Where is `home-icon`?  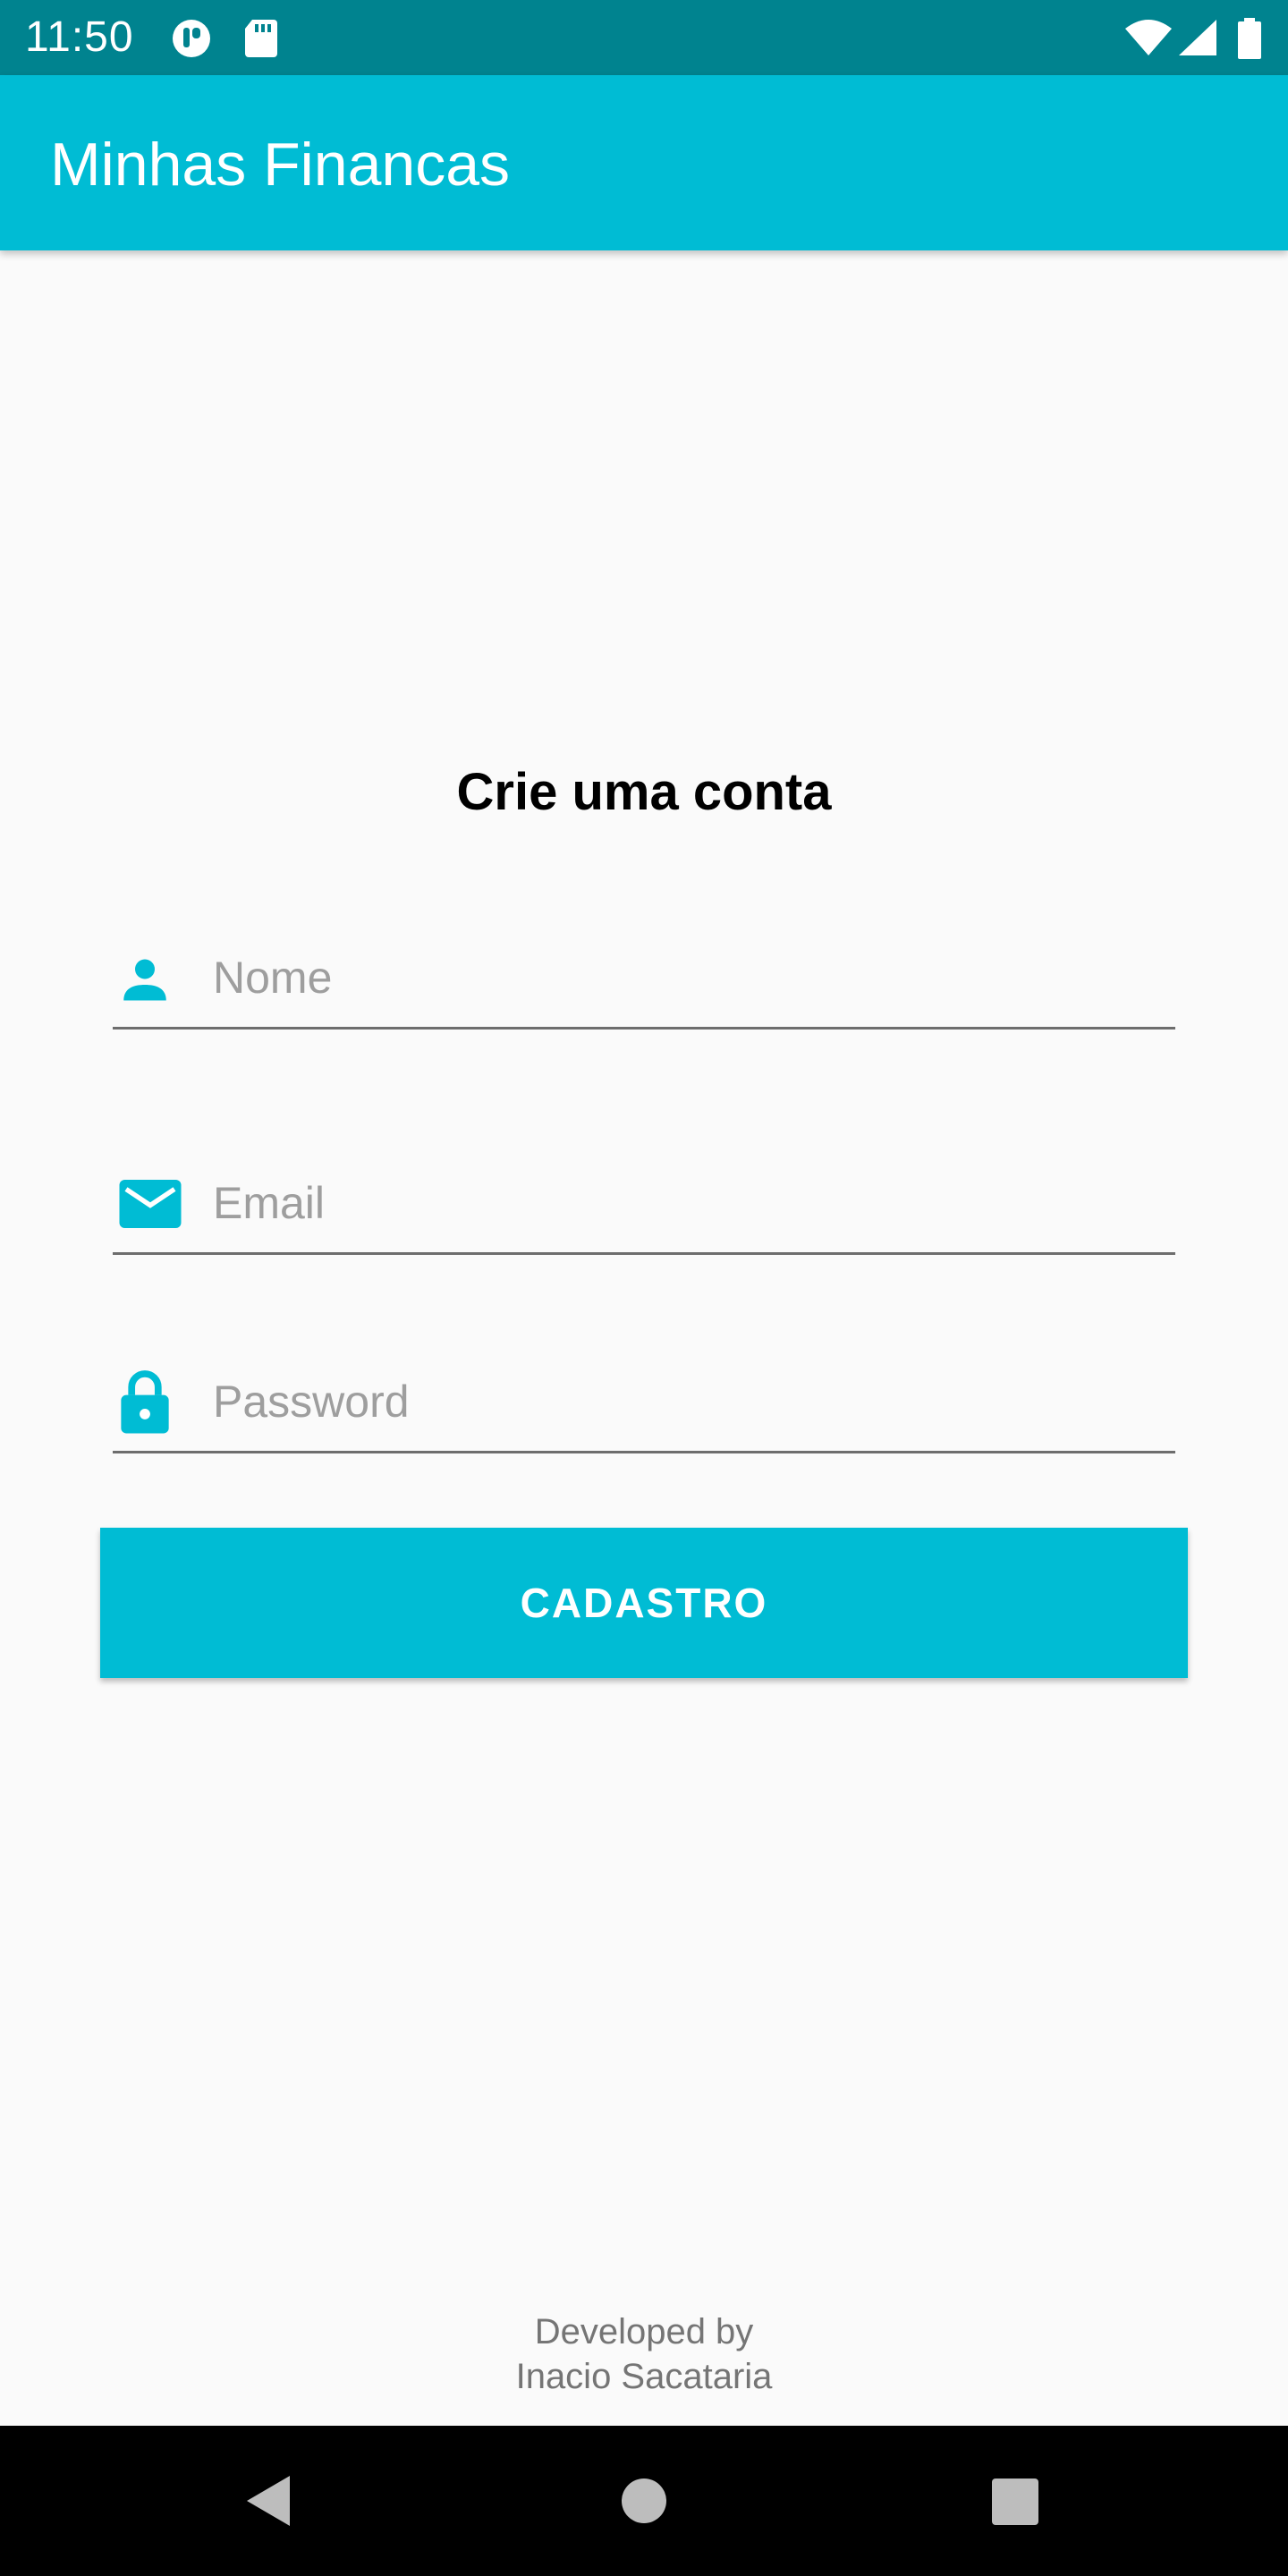
home-icon is located at coordinates (644, 2501).